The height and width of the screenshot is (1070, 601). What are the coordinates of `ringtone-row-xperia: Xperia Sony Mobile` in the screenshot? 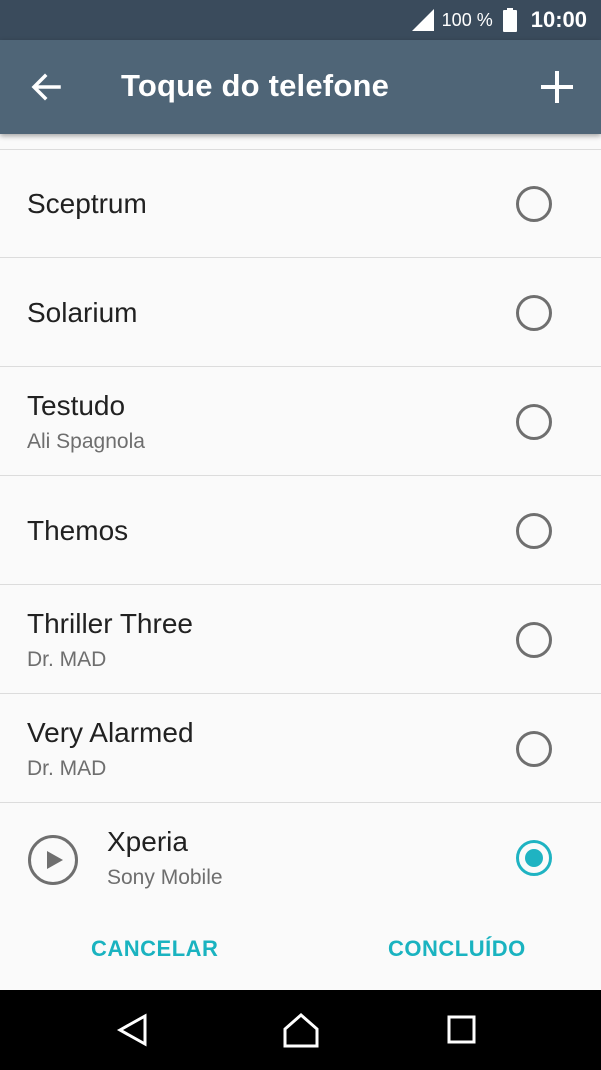 It's located at (300, 858).